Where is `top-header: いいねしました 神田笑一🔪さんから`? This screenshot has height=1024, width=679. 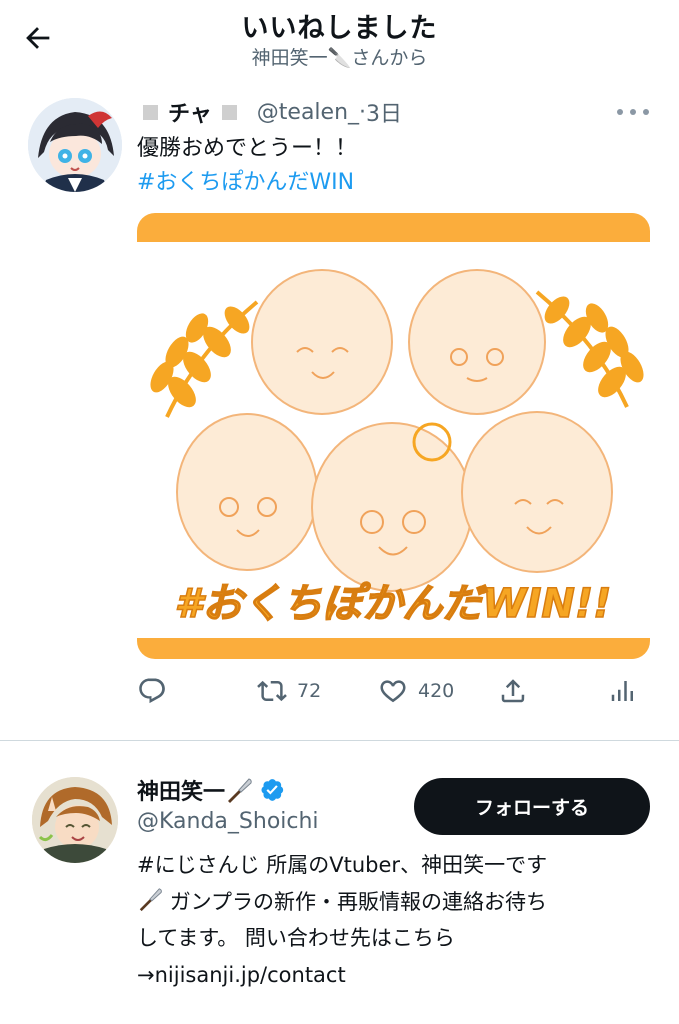
top-header: いいねしました 神田笑一🔪さんから is located at coordinates (339, 43).